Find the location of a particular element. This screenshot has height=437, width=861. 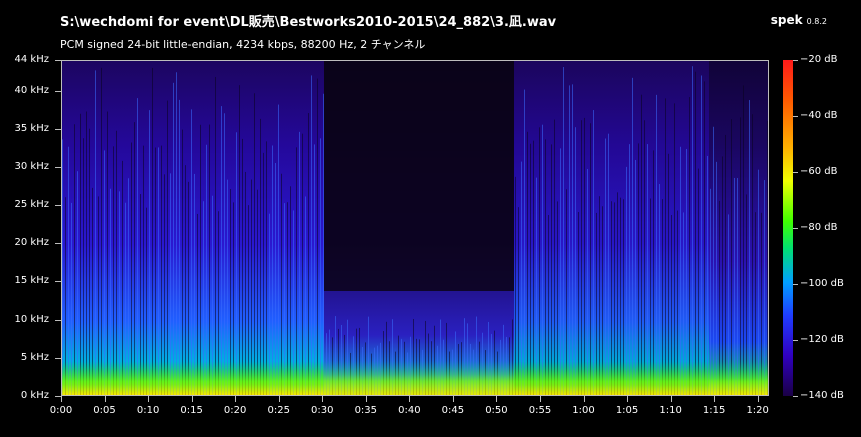

freq-tick-label: 0 kHz is located at coordinates (34, 395).